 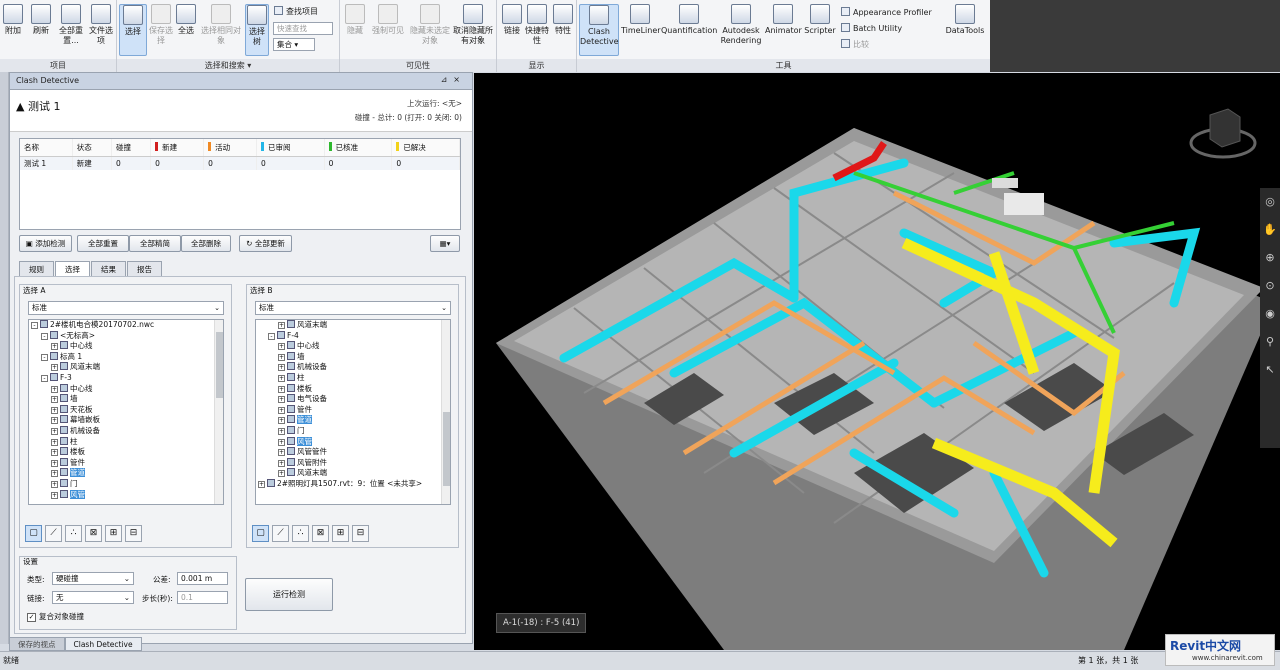 I want to click on steering-wheel-icon: ◎, so click(x=1270, y=202).